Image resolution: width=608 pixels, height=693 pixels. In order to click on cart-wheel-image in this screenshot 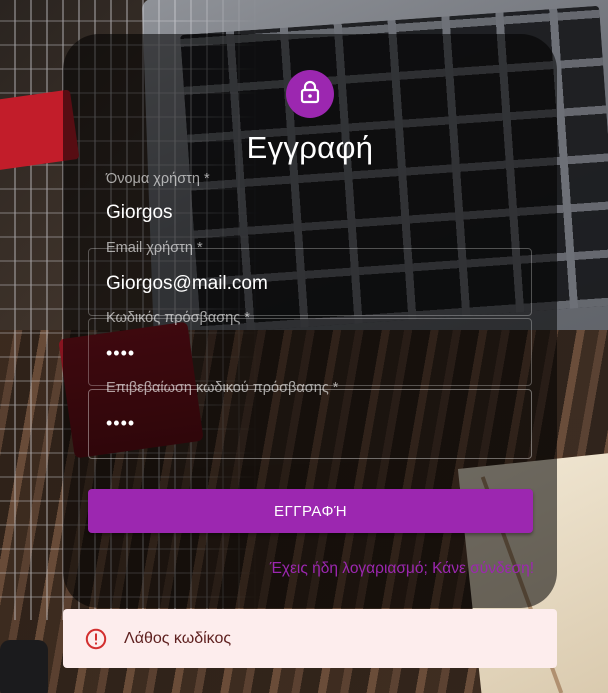, I will do `click(24, 666)`.